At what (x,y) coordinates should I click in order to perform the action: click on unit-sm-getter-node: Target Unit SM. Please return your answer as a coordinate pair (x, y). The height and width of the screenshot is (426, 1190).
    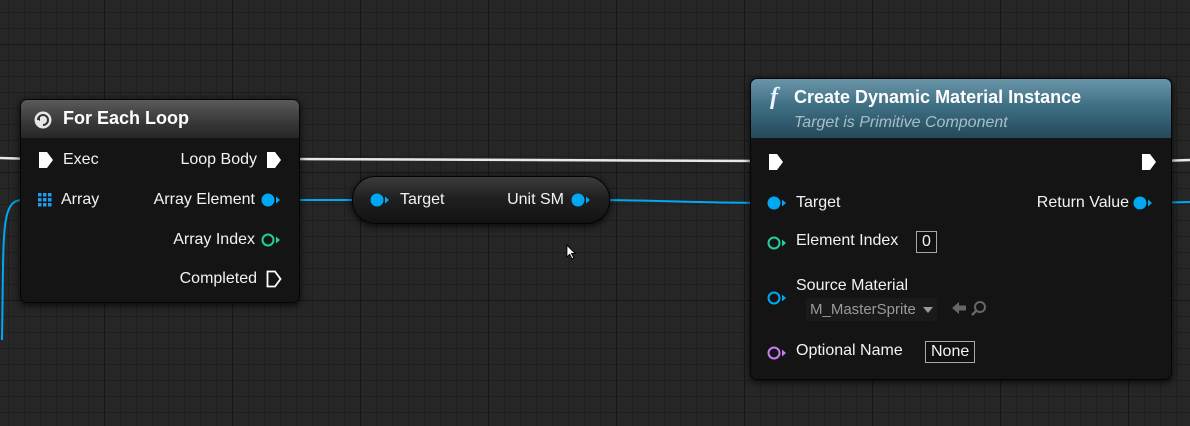
    Looking at the image, I should click on (481, 200).